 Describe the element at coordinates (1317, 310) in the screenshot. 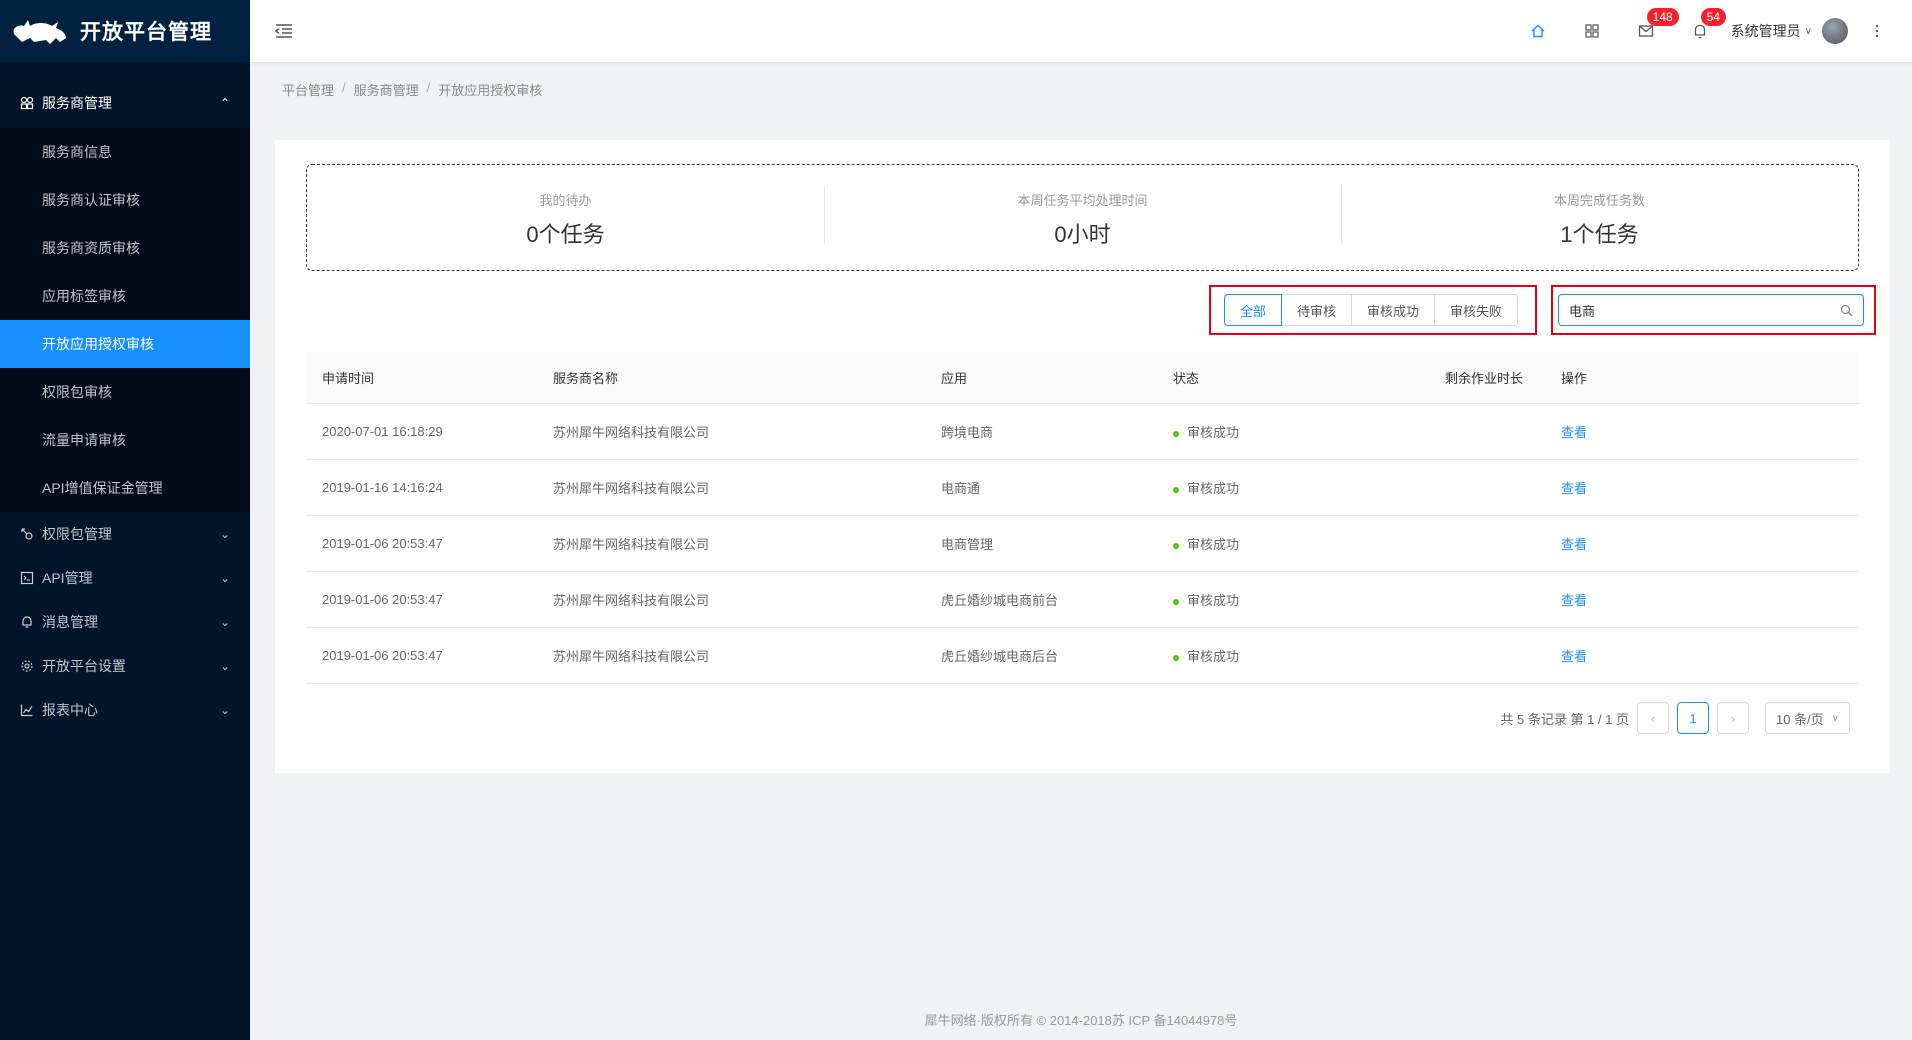

I see `filter-pending: 待审核` at that location.